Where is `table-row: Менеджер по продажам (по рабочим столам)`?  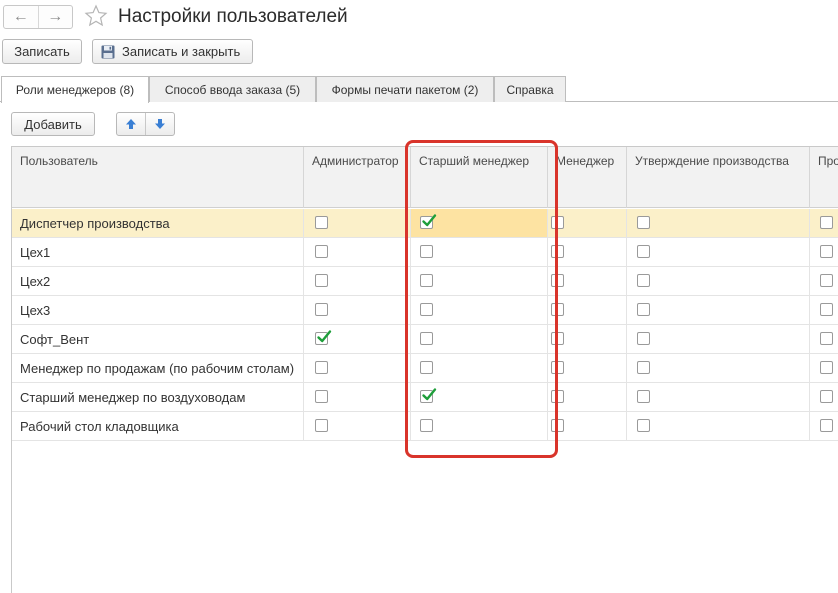
table-row: Менеджер по продажам (по рабочим столам) is located at coordinates (425, 368).